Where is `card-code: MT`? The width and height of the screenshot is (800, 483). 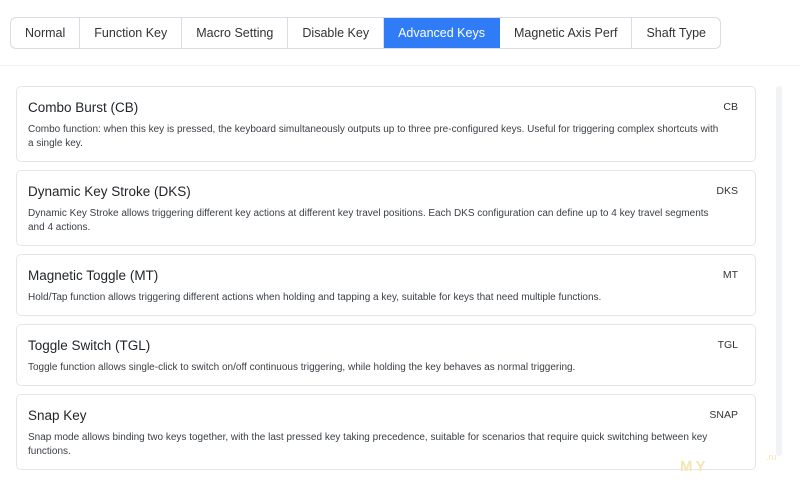
card-code: MT is located at coordinates (730, 275).